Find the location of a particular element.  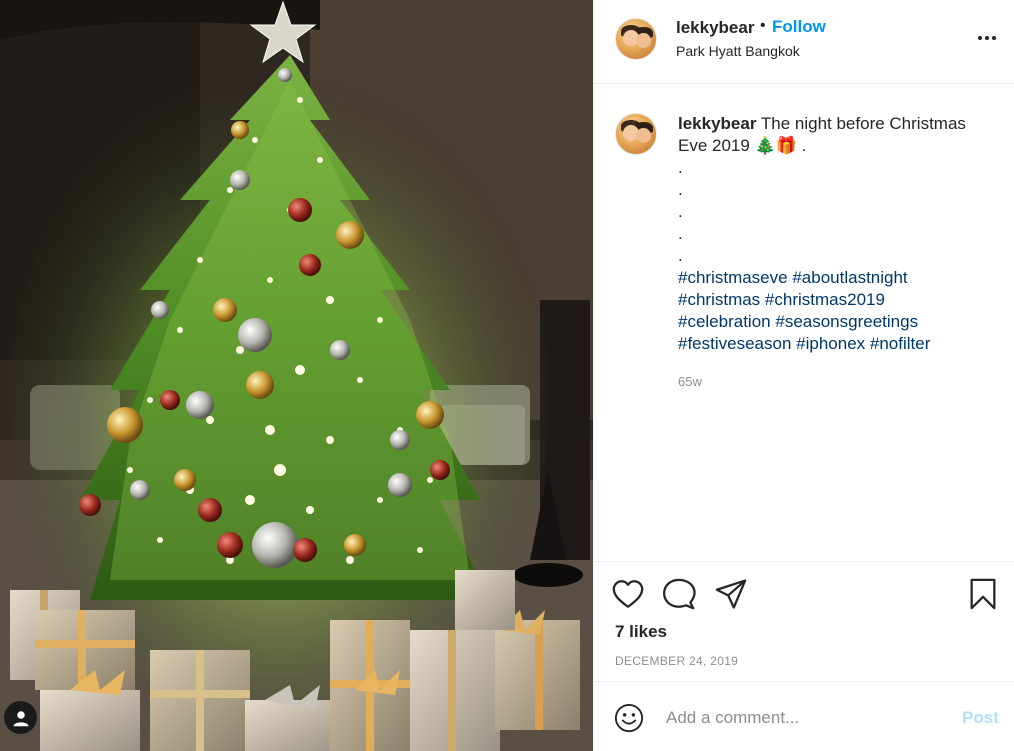

hashtag-link: #aboutlastnight is located at coordinates (849, 277).